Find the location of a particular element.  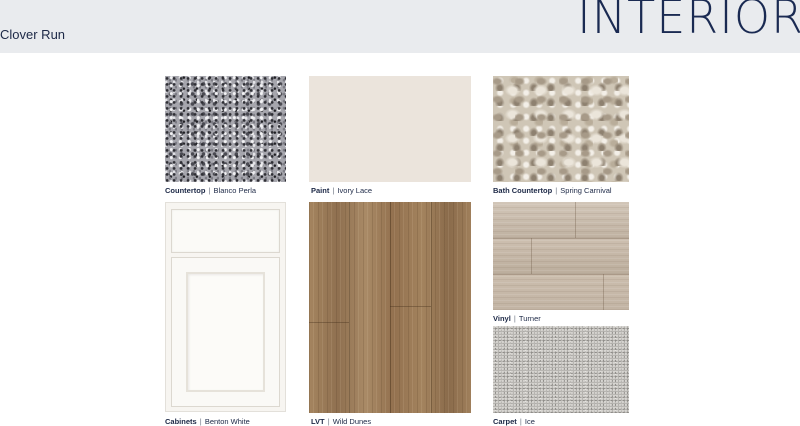

countertop-caption: Countertop | Blanco Perla is located at coordinates (210, 190).